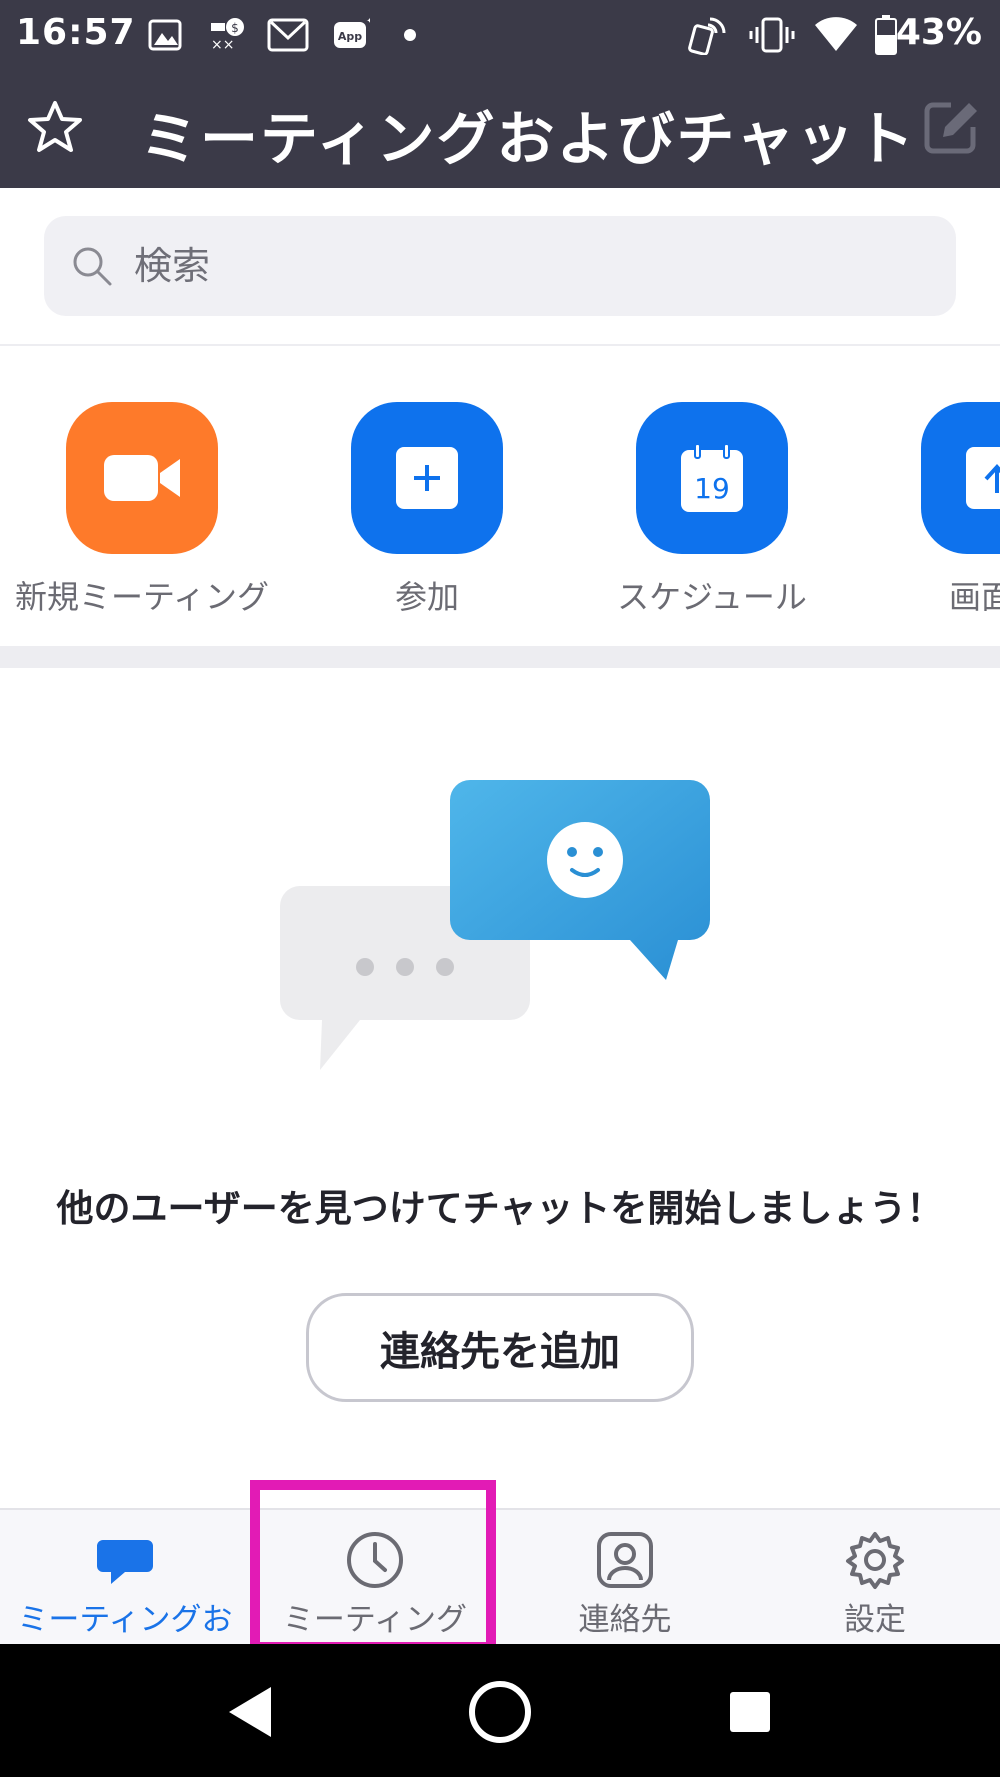 The height and width of the screenshot is (1777, 1000). I want to click on page-title: ミーティングおよびチャット, so click(528, 139).